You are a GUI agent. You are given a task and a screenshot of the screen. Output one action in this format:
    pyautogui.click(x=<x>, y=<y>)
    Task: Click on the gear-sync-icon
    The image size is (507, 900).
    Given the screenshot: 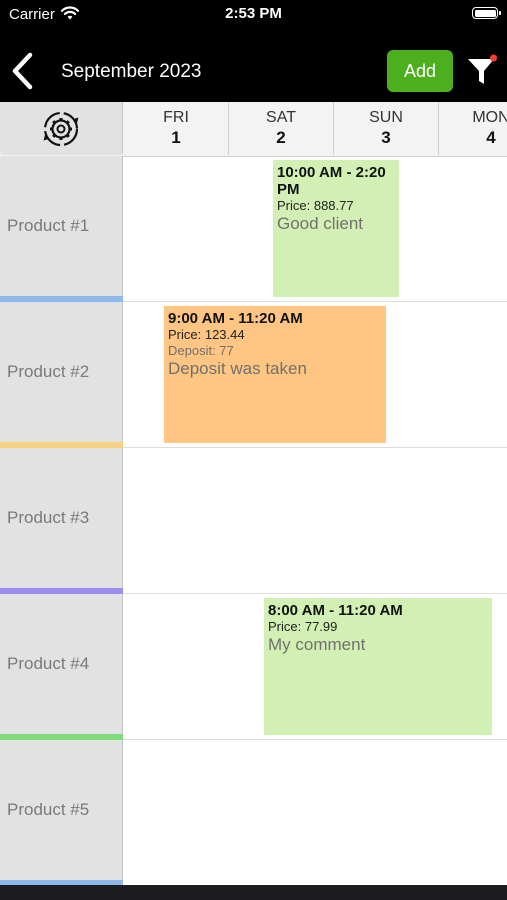 What is the action you would take?
    pyautogui.click(x=61, y=131)
    